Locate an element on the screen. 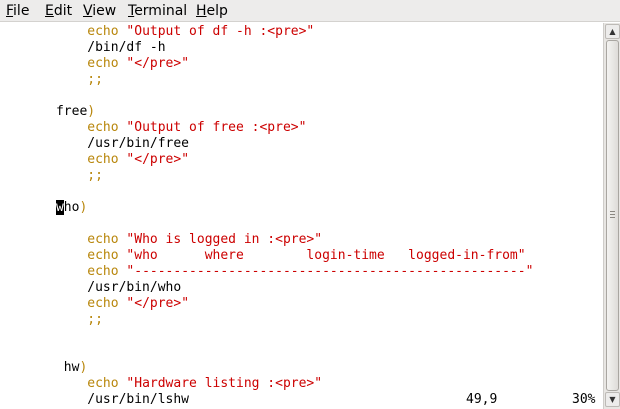 This screenshot has height=409, width=620. menu-bar: File Edit View Terminal Help is located at coordinates (310, 11).